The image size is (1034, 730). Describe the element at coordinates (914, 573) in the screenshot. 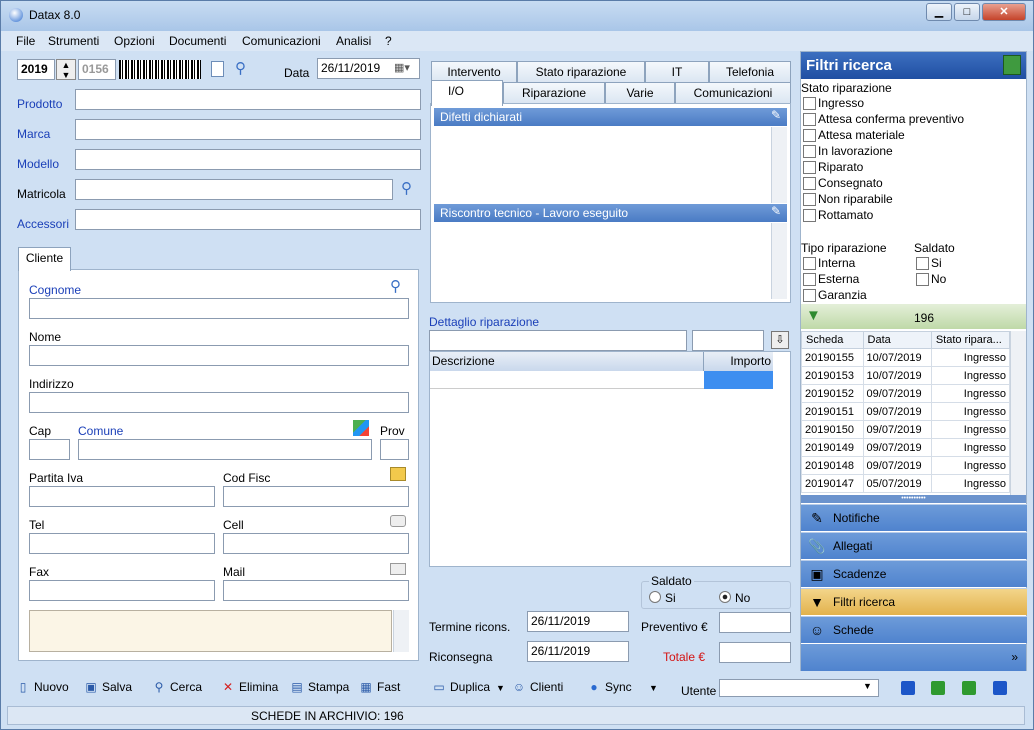

I see `side-item-scadenze: ▣ Scadenze` at that location.